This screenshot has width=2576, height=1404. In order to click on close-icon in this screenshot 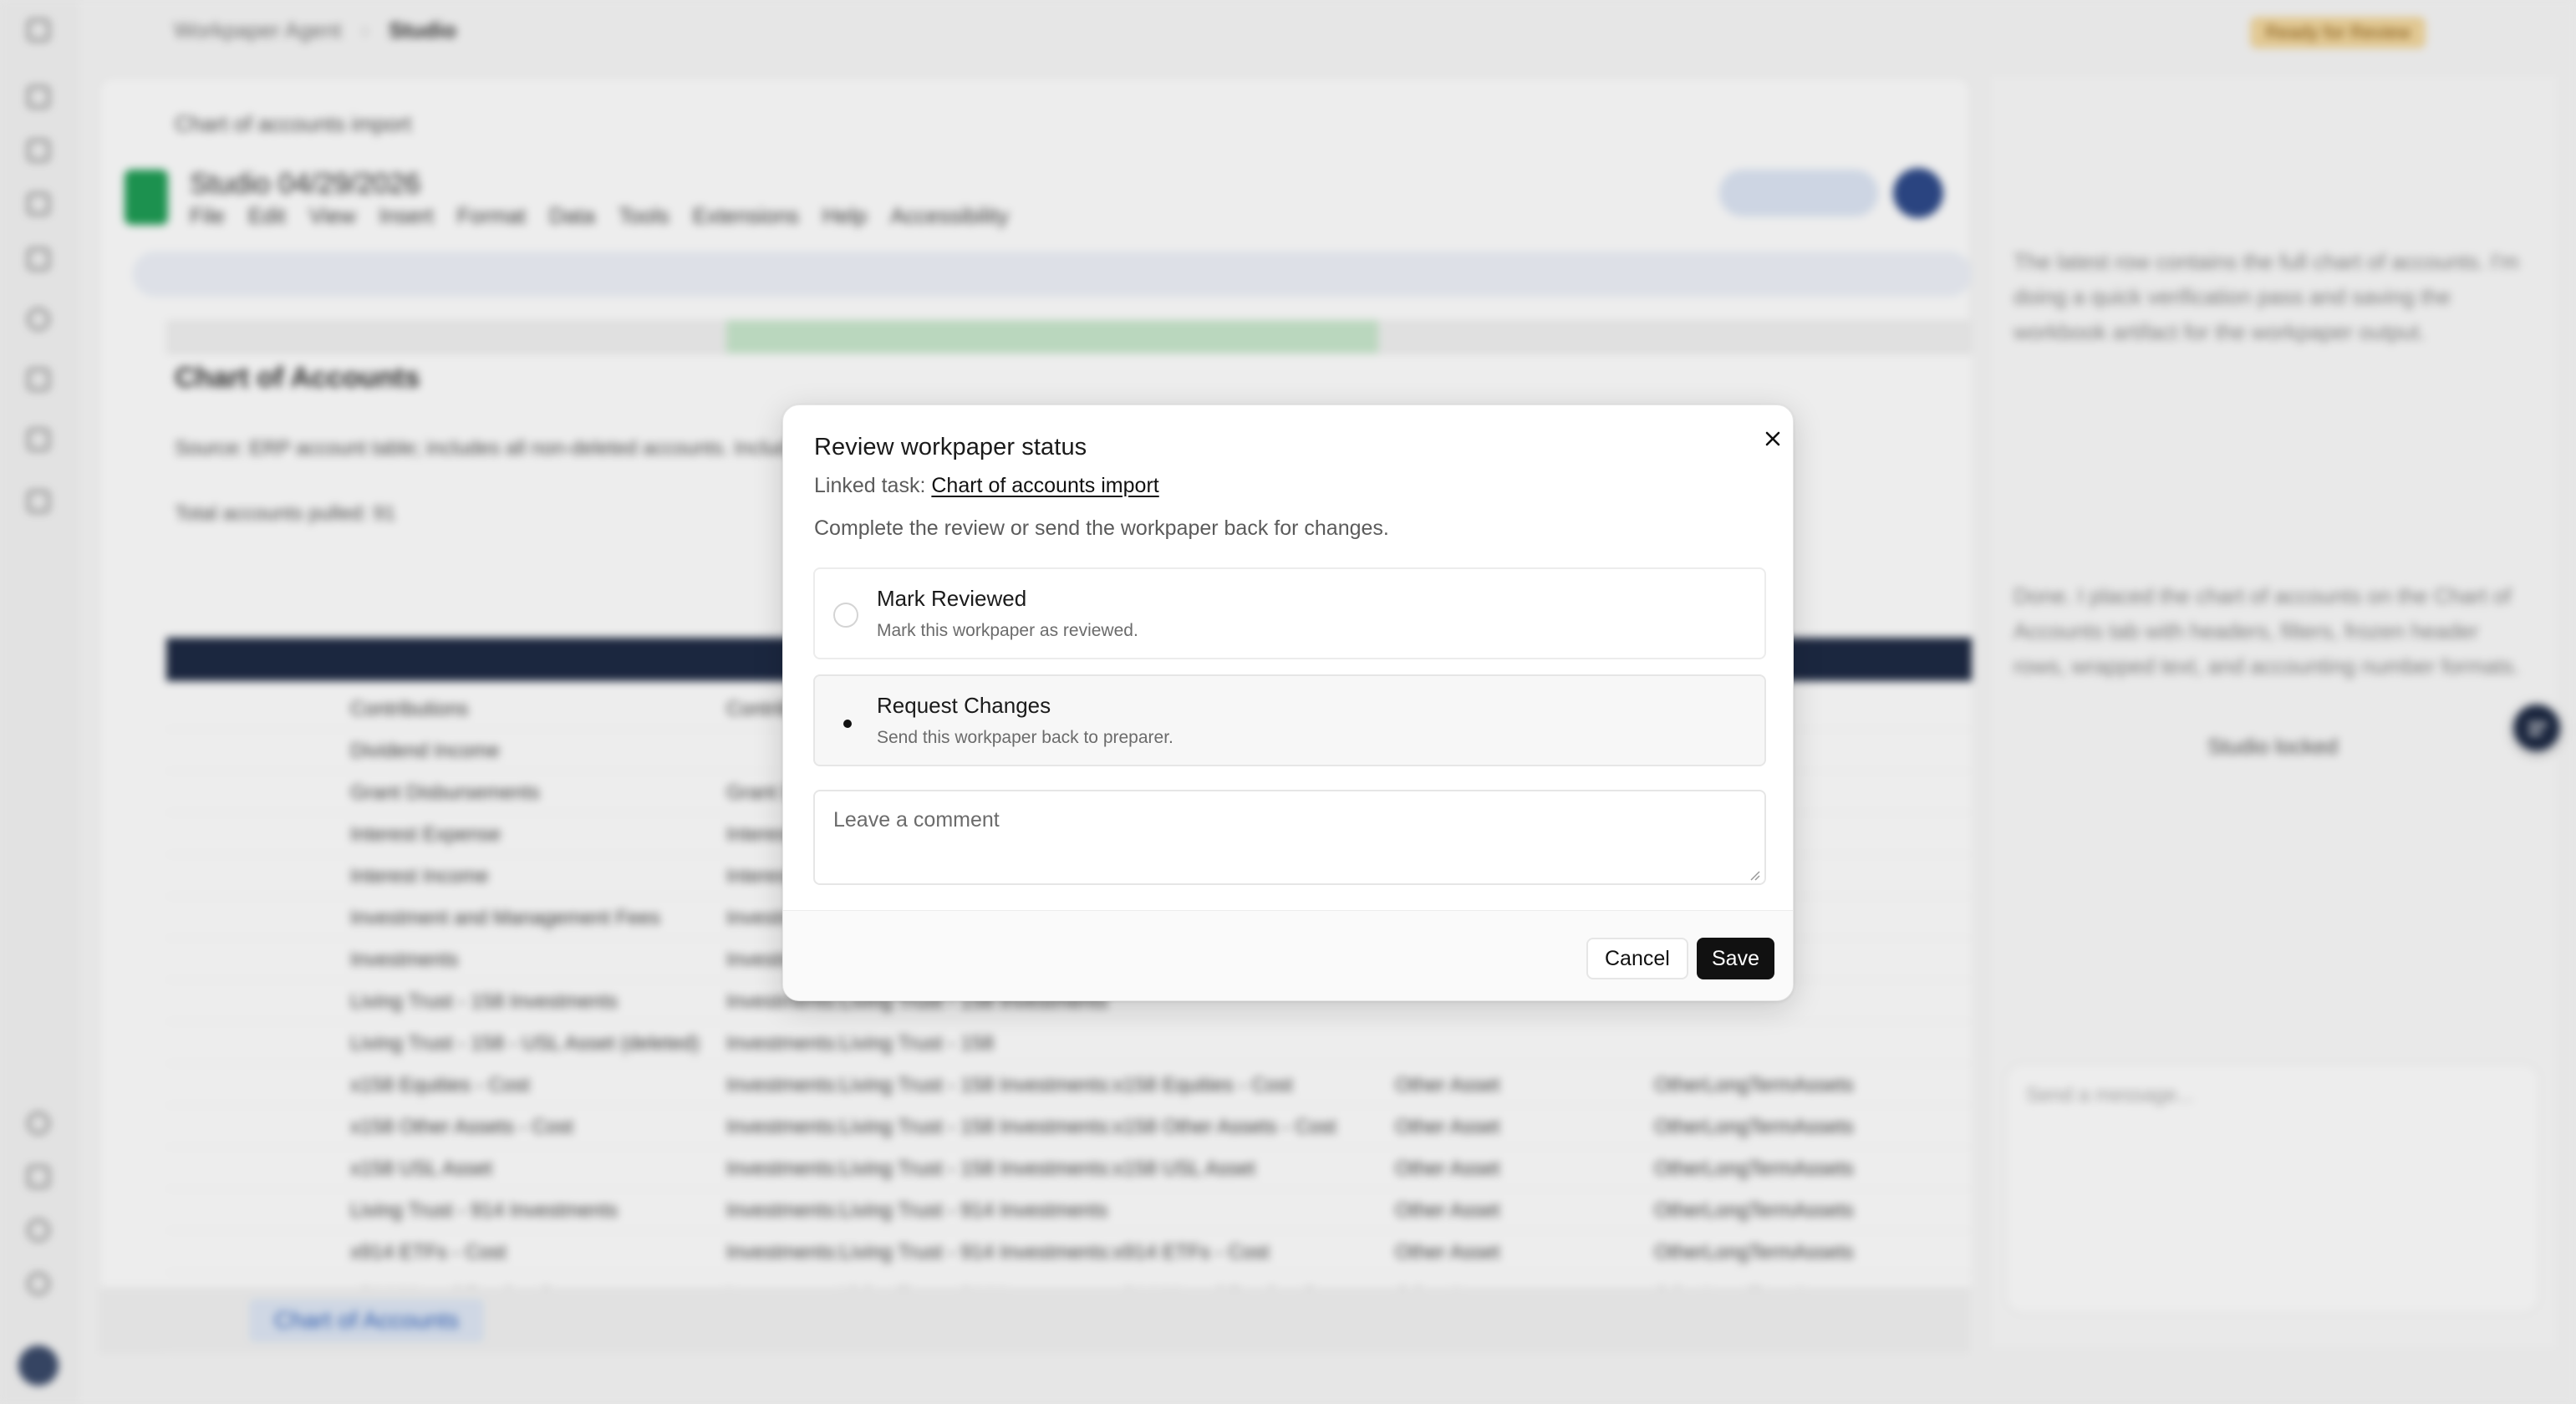, I will do `click(1772, 439)`.